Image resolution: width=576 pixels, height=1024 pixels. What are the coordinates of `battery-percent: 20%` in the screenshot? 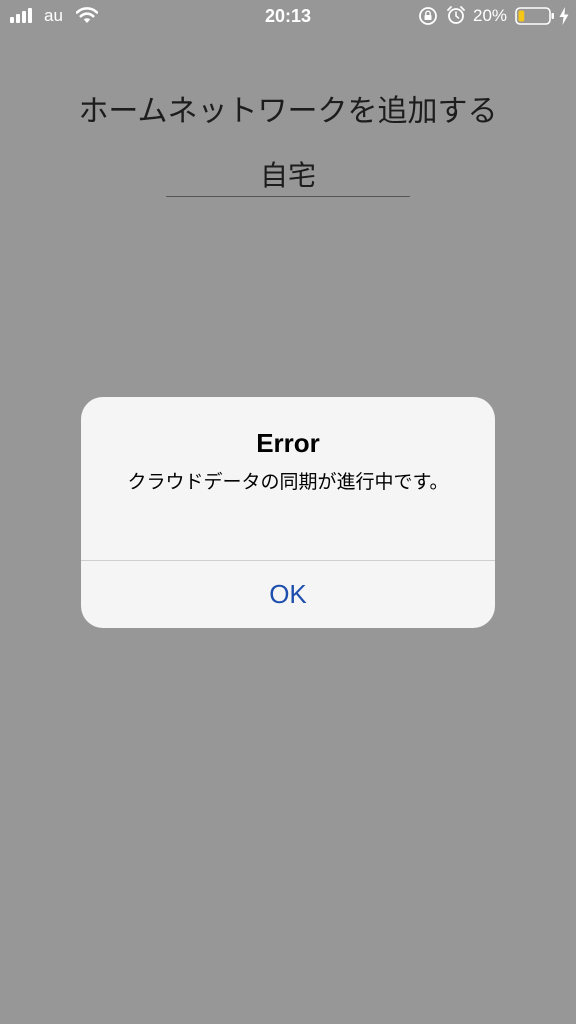 It's located at (490, 15).